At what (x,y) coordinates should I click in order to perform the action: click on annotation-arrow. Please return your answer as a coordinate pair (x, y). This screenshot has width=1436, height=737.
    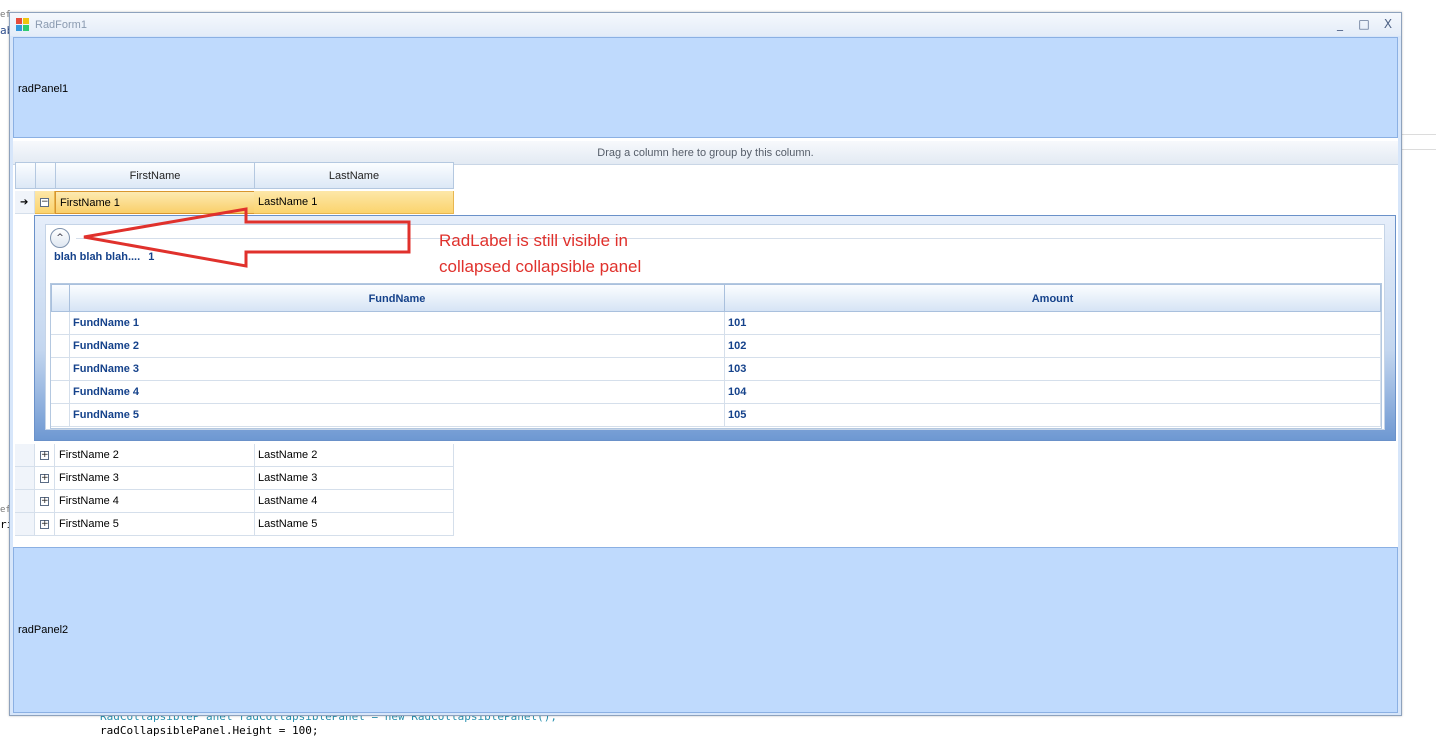
    Looking at the image, I should click on (247, 237).